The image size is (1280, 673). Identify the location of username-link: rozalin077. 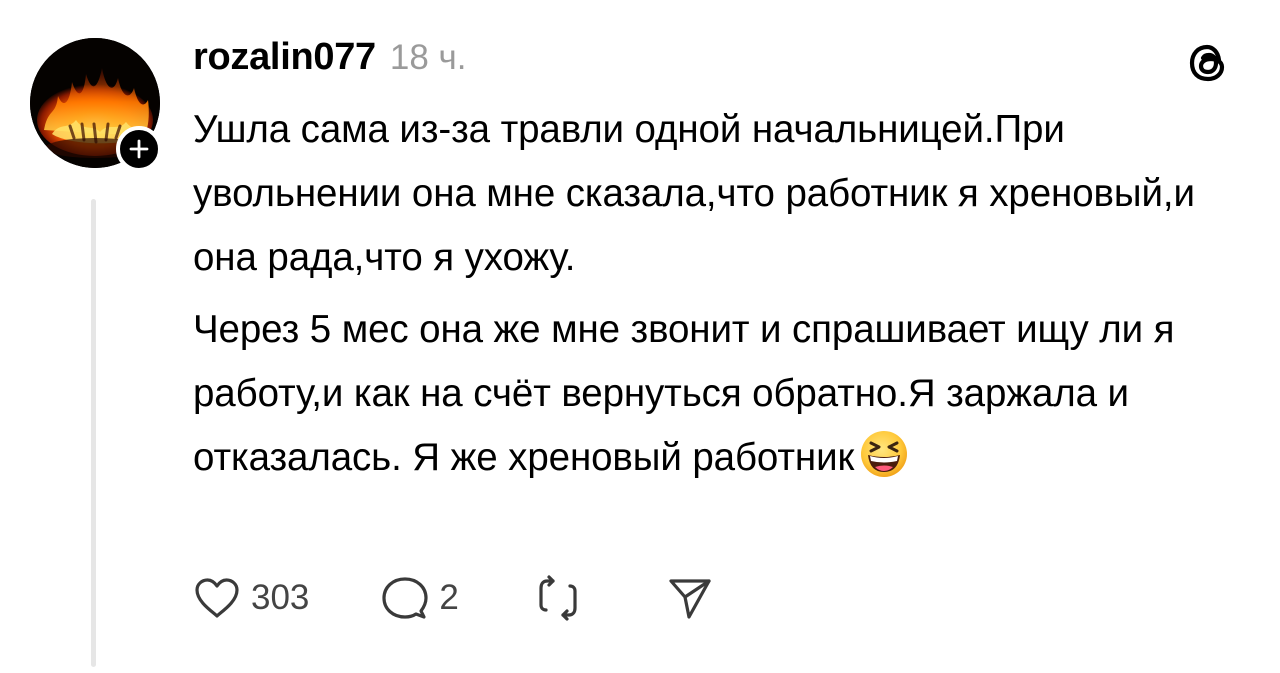
(284, 57).